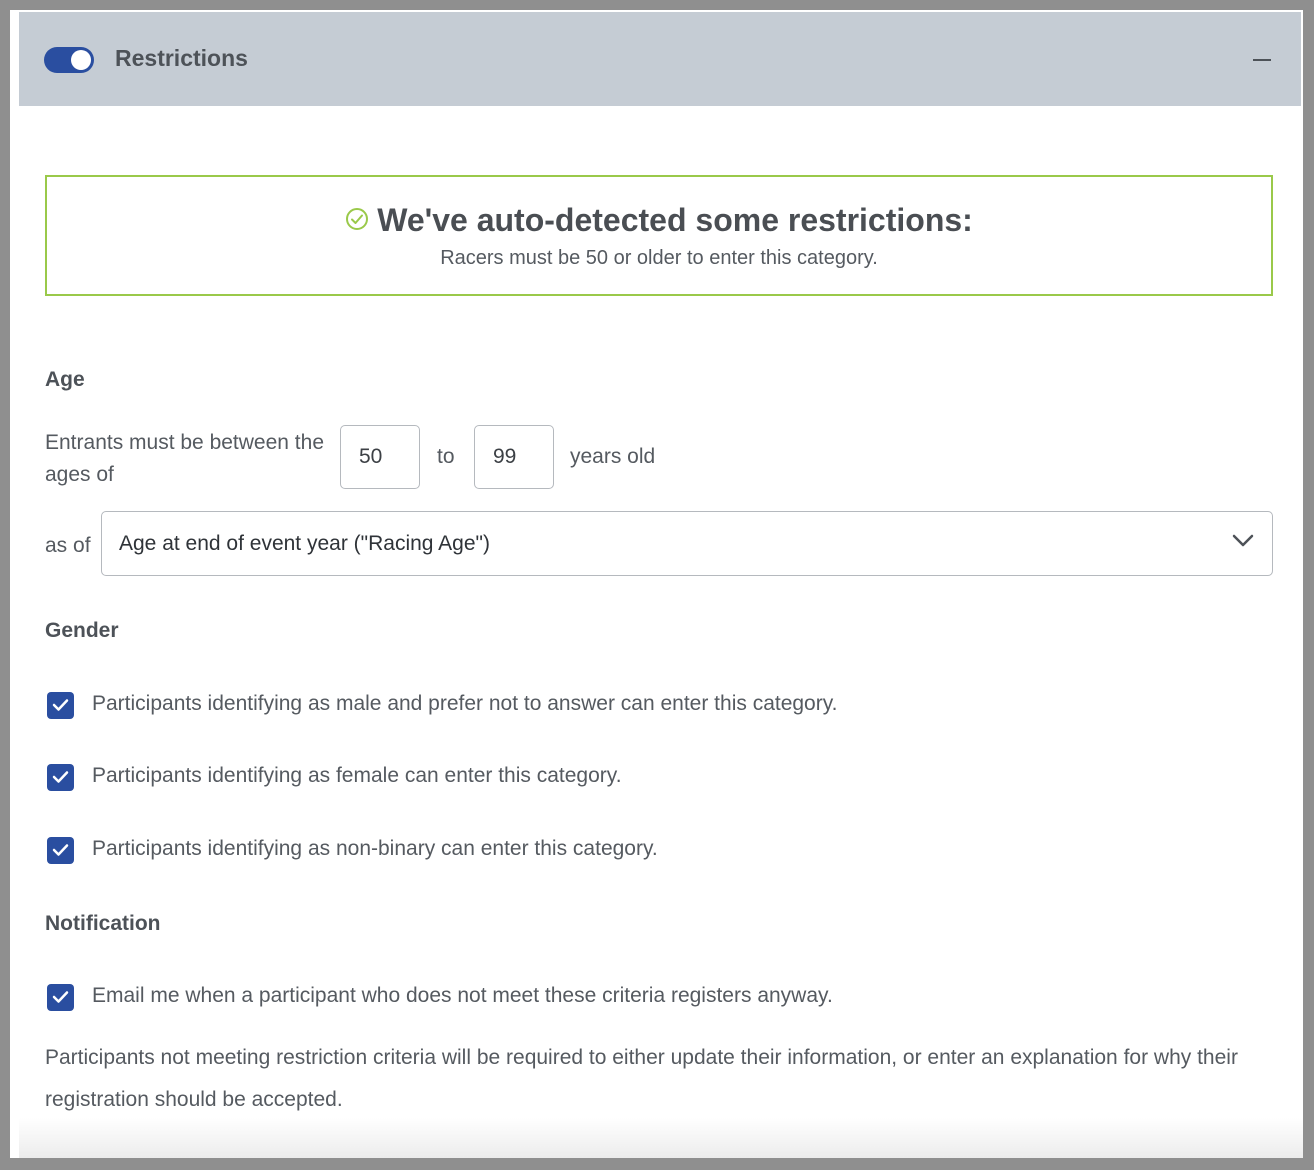 This screenshot has height=1170, width=1314. I want to click on banner-title: We've auto-detected some restrictions:, so click(675, 220).